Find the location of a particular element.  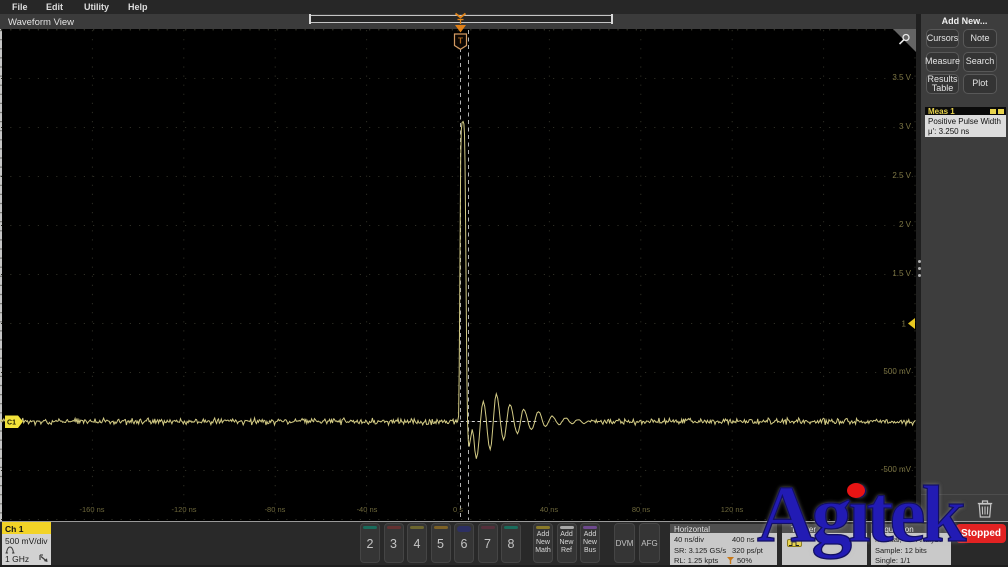

svg-text: 1 is located at coordinates (904, 324).